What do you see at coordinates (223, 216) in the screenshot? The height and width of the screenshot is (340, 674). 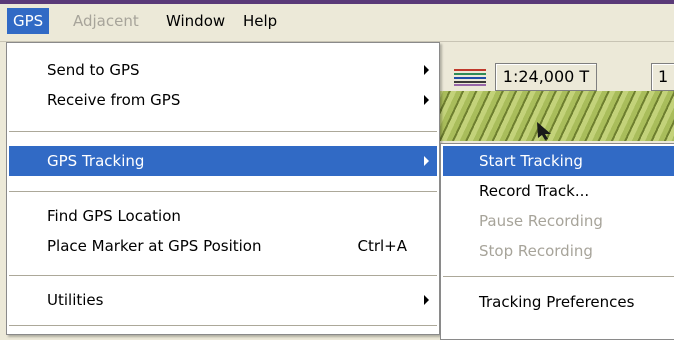 I see `menu-item-find-gps-location: Find GPS Location` at bounding box center [223, 216].